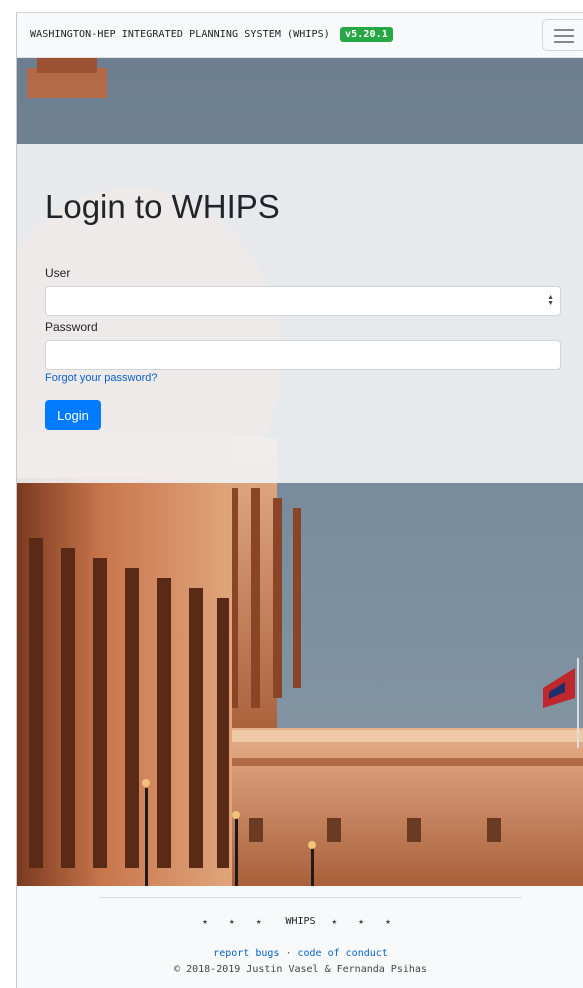 Image resolution: width=583 pixels, height=988 pixels. I want to click on version-badge: v5.20.1, so click(366, 34).